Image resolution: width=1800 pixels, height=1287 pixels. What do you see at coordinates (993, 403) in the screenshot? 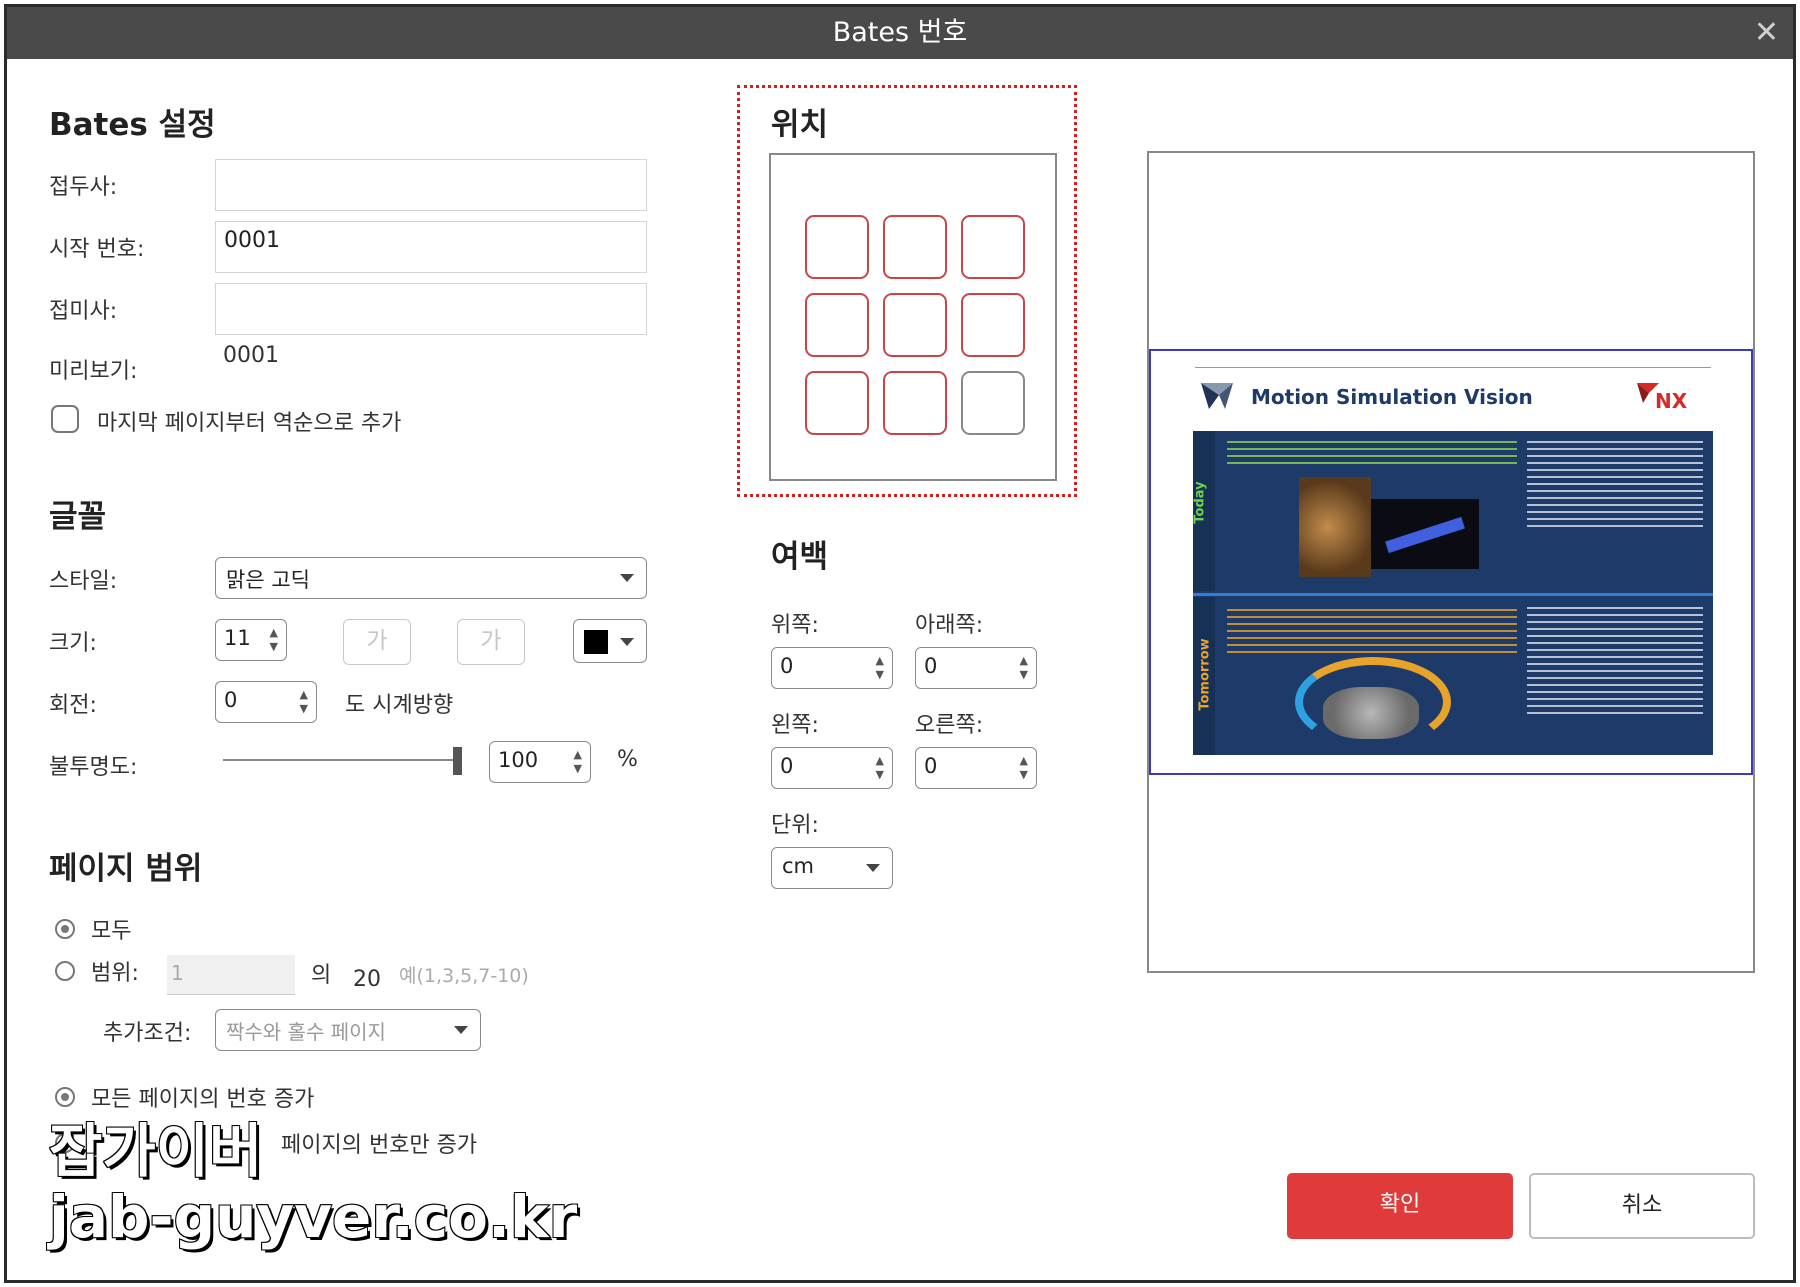
I see `position-bottom-right` at bounding box center [993, 403].